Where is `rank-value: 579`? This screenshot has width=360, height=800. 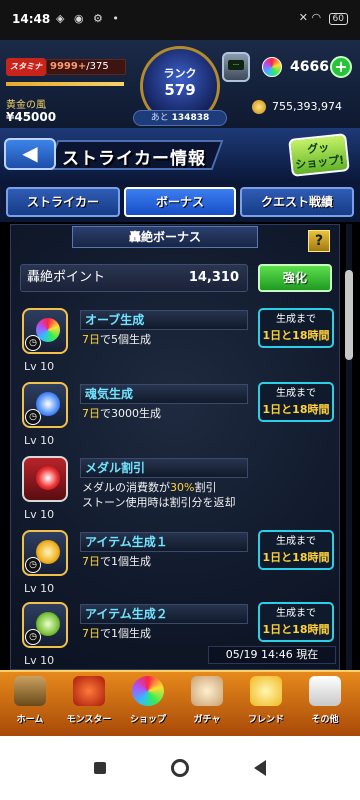
rank-value: 579 is located at coordinates (180, 90).